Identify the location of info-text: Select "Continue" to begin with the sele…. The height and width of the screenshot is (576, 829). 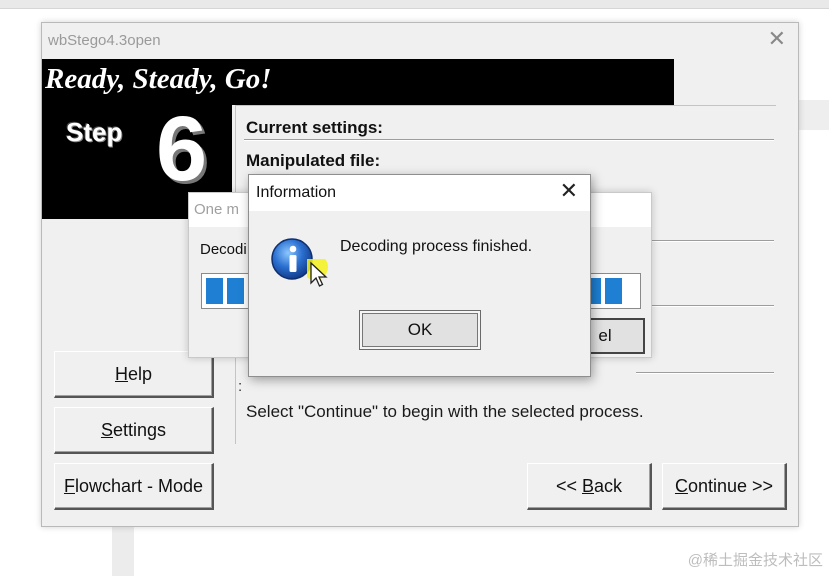
(445, 411).